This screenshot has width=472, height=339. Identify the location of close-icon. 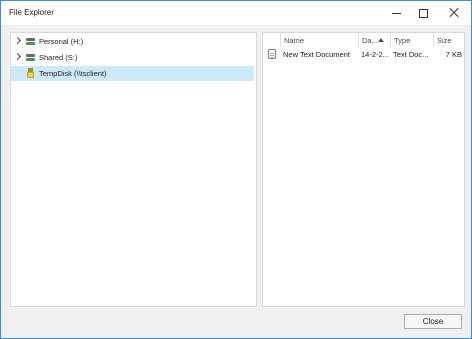
(454, 13).